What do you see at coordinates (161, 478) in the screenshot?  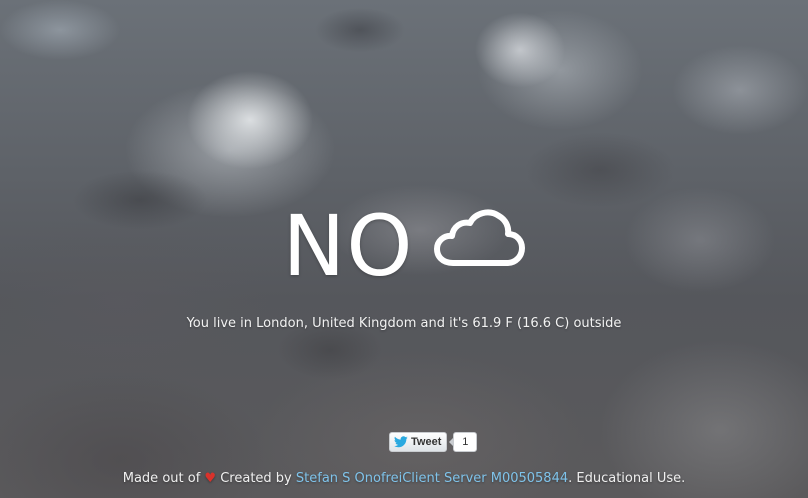 I see `footer-made-out-of: Made out of` at bounding box center [161, 478].